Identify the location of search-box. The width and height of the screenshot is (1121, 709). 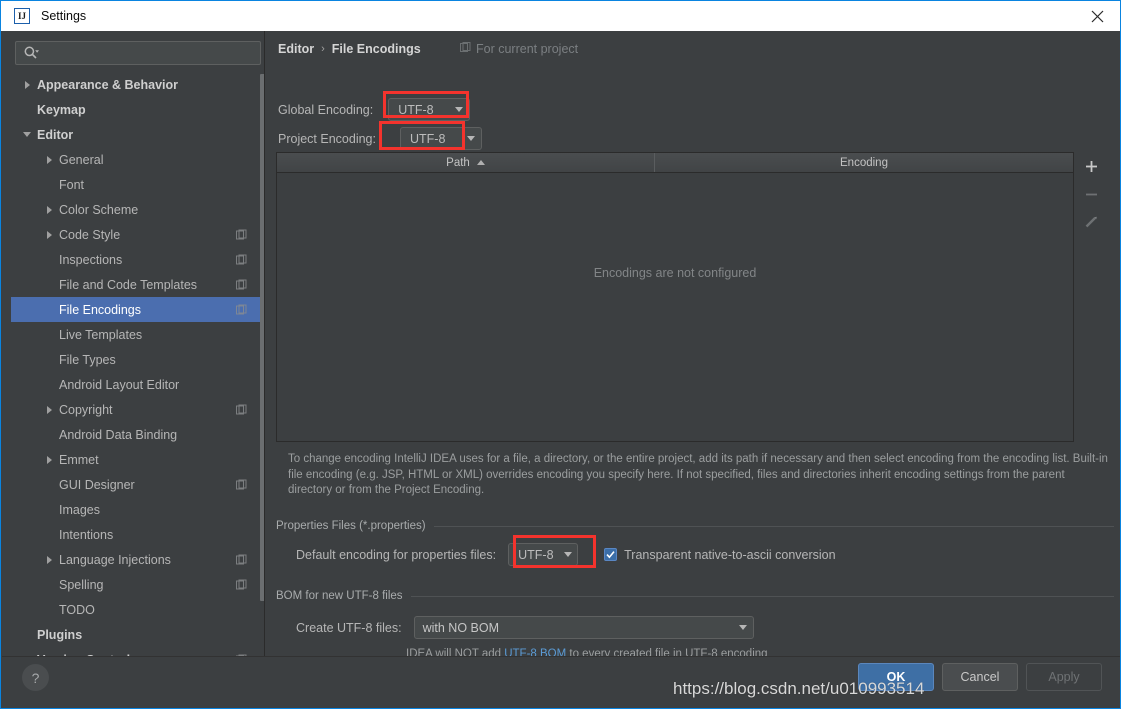
(138, 53).